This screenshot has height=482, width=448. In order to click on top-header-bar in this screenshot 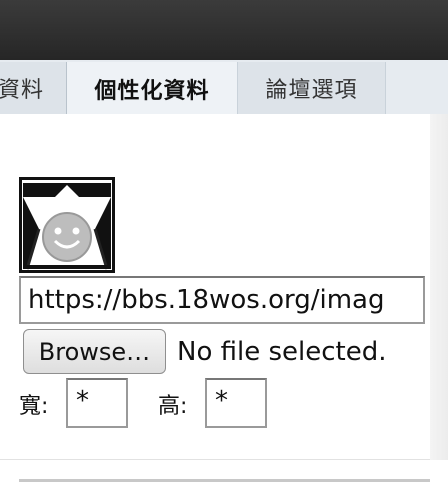, I will do `click(224, 30)`.